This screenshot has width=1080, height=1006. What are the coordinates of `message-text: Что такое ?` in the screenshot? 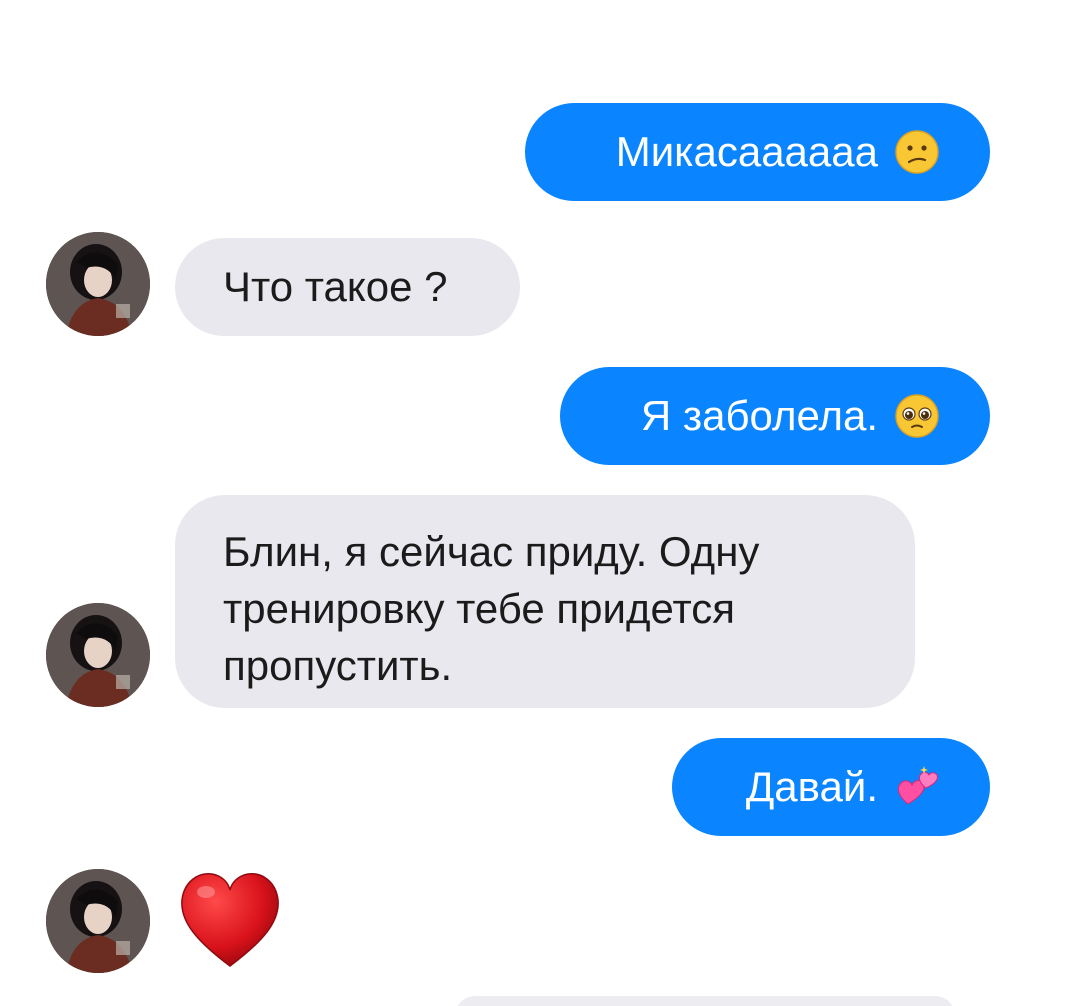 It's located at (335, 286).